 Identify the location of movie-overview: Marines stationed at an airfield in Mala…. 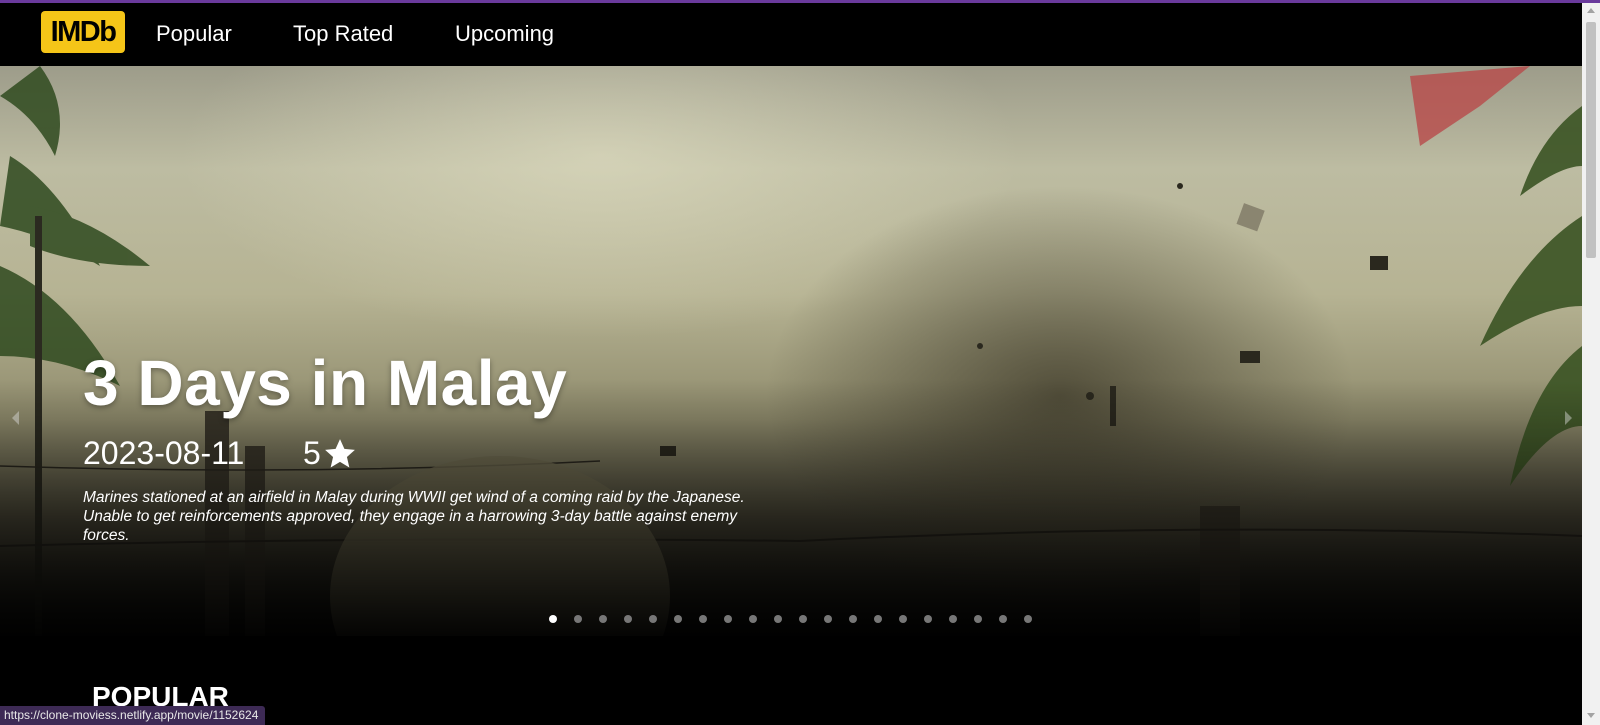
(414, 516).